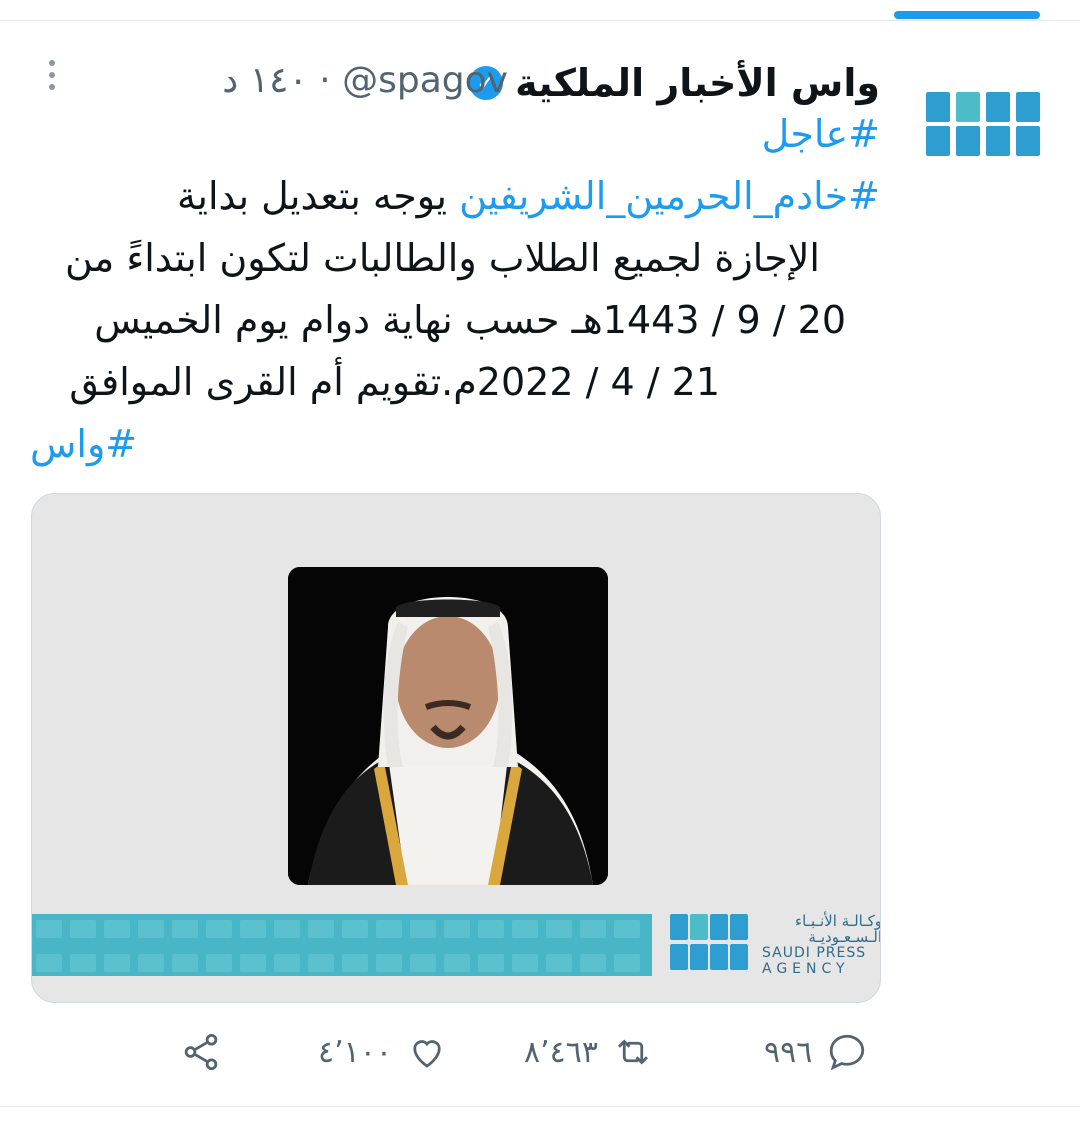 Image resolution: width=1080 pixels, height=1121 pixels. What do you see at coordinates (83, 444) in the screenshot?
I see `hashtag-spa: #واس` at bounding box center [83, 444].